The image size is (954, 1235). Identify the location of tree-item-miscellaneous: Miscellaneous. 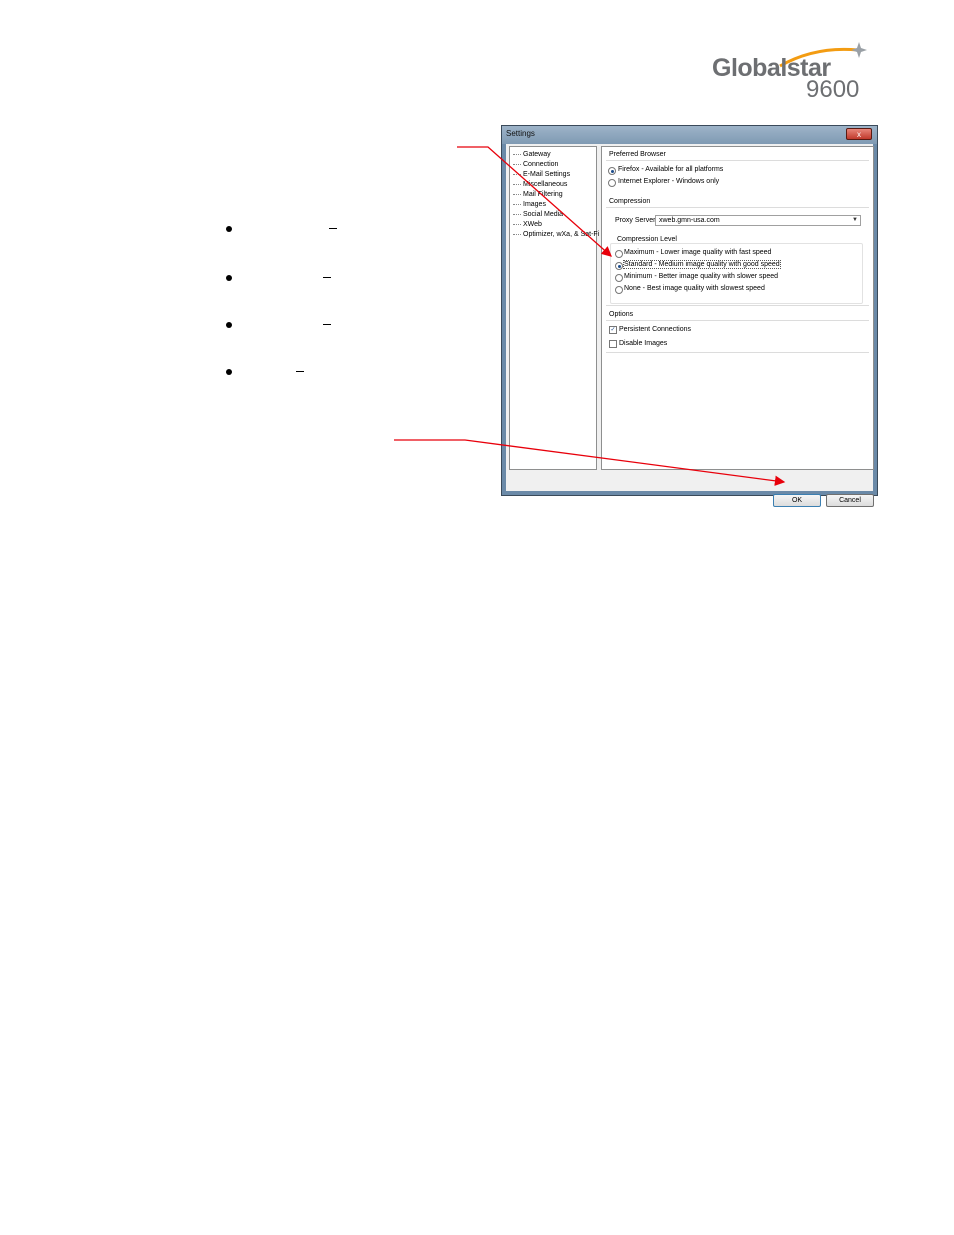
(540, 184).